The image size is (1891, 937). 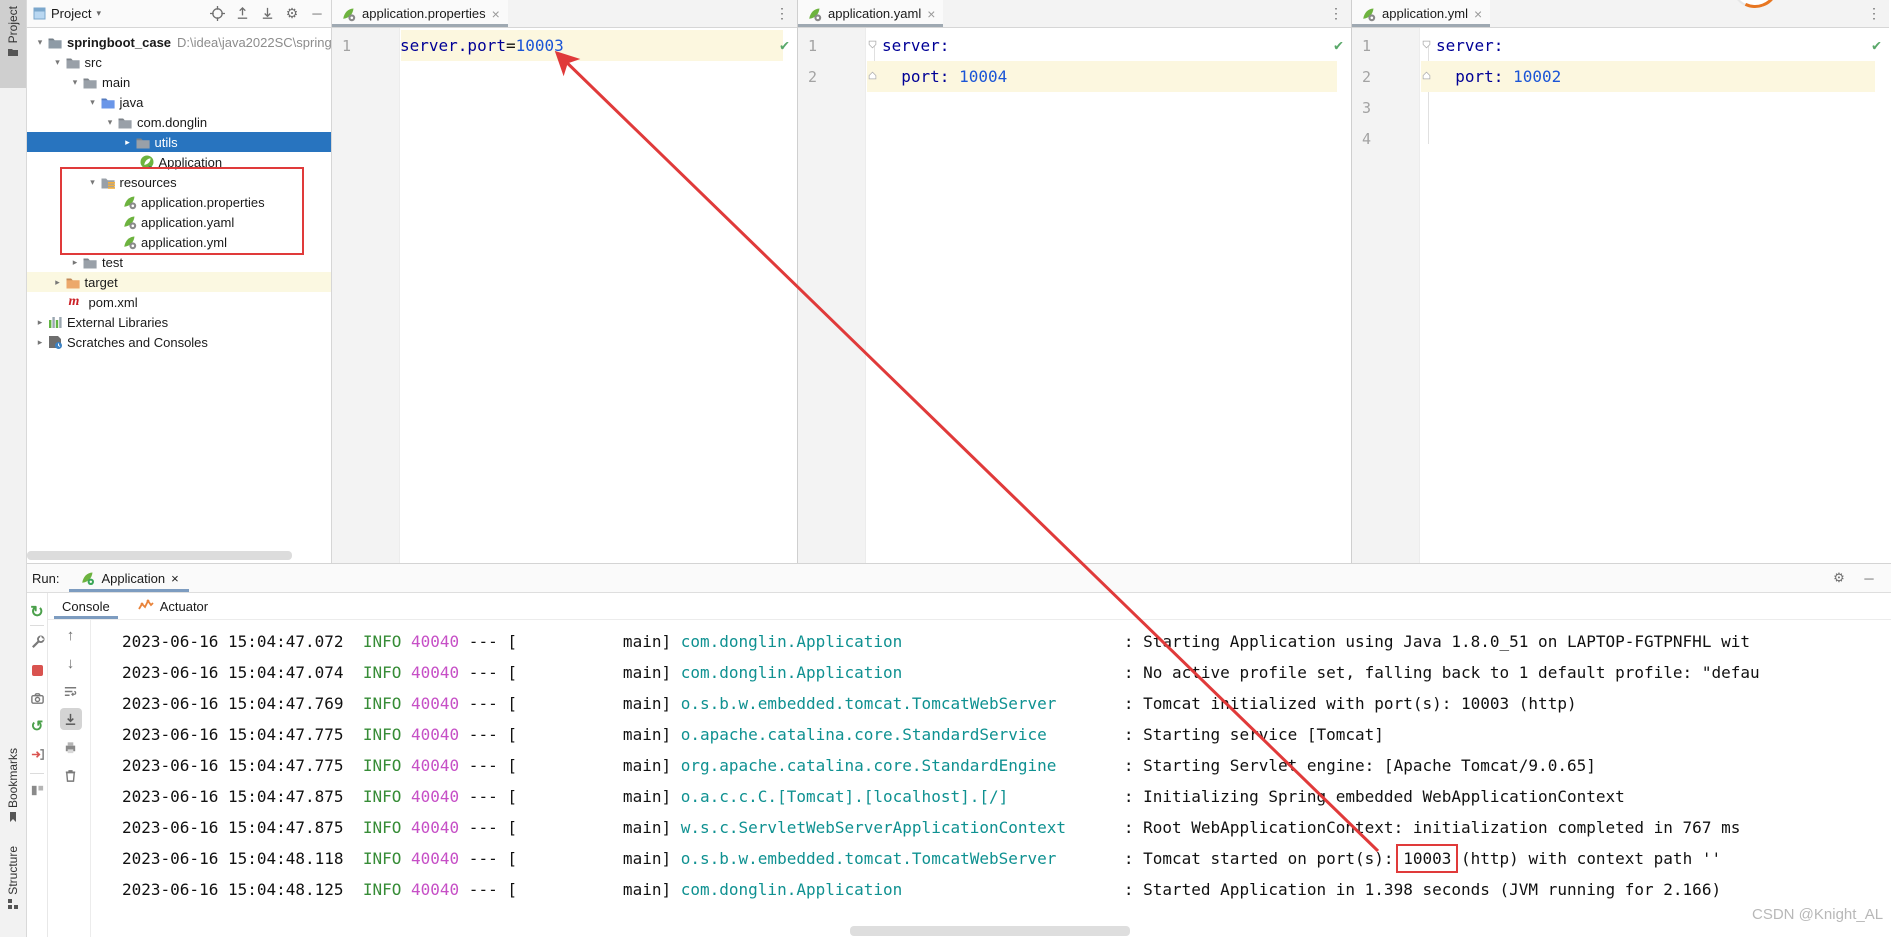 I want to click on soft-wrap-button, so click(x=71, y=691).